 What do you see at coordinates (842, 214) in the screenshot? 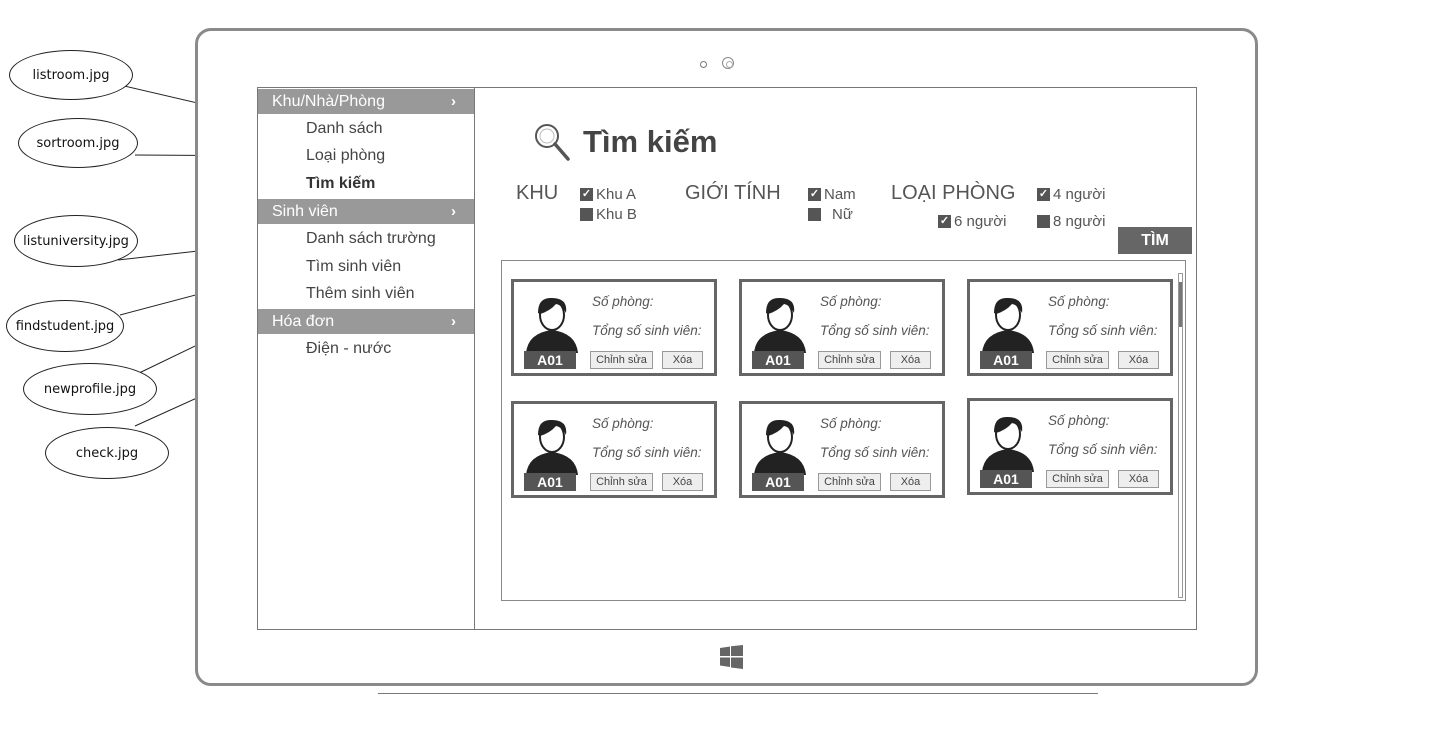
I see `checkbox-label: Nữ` at bounding box center [842, 214].